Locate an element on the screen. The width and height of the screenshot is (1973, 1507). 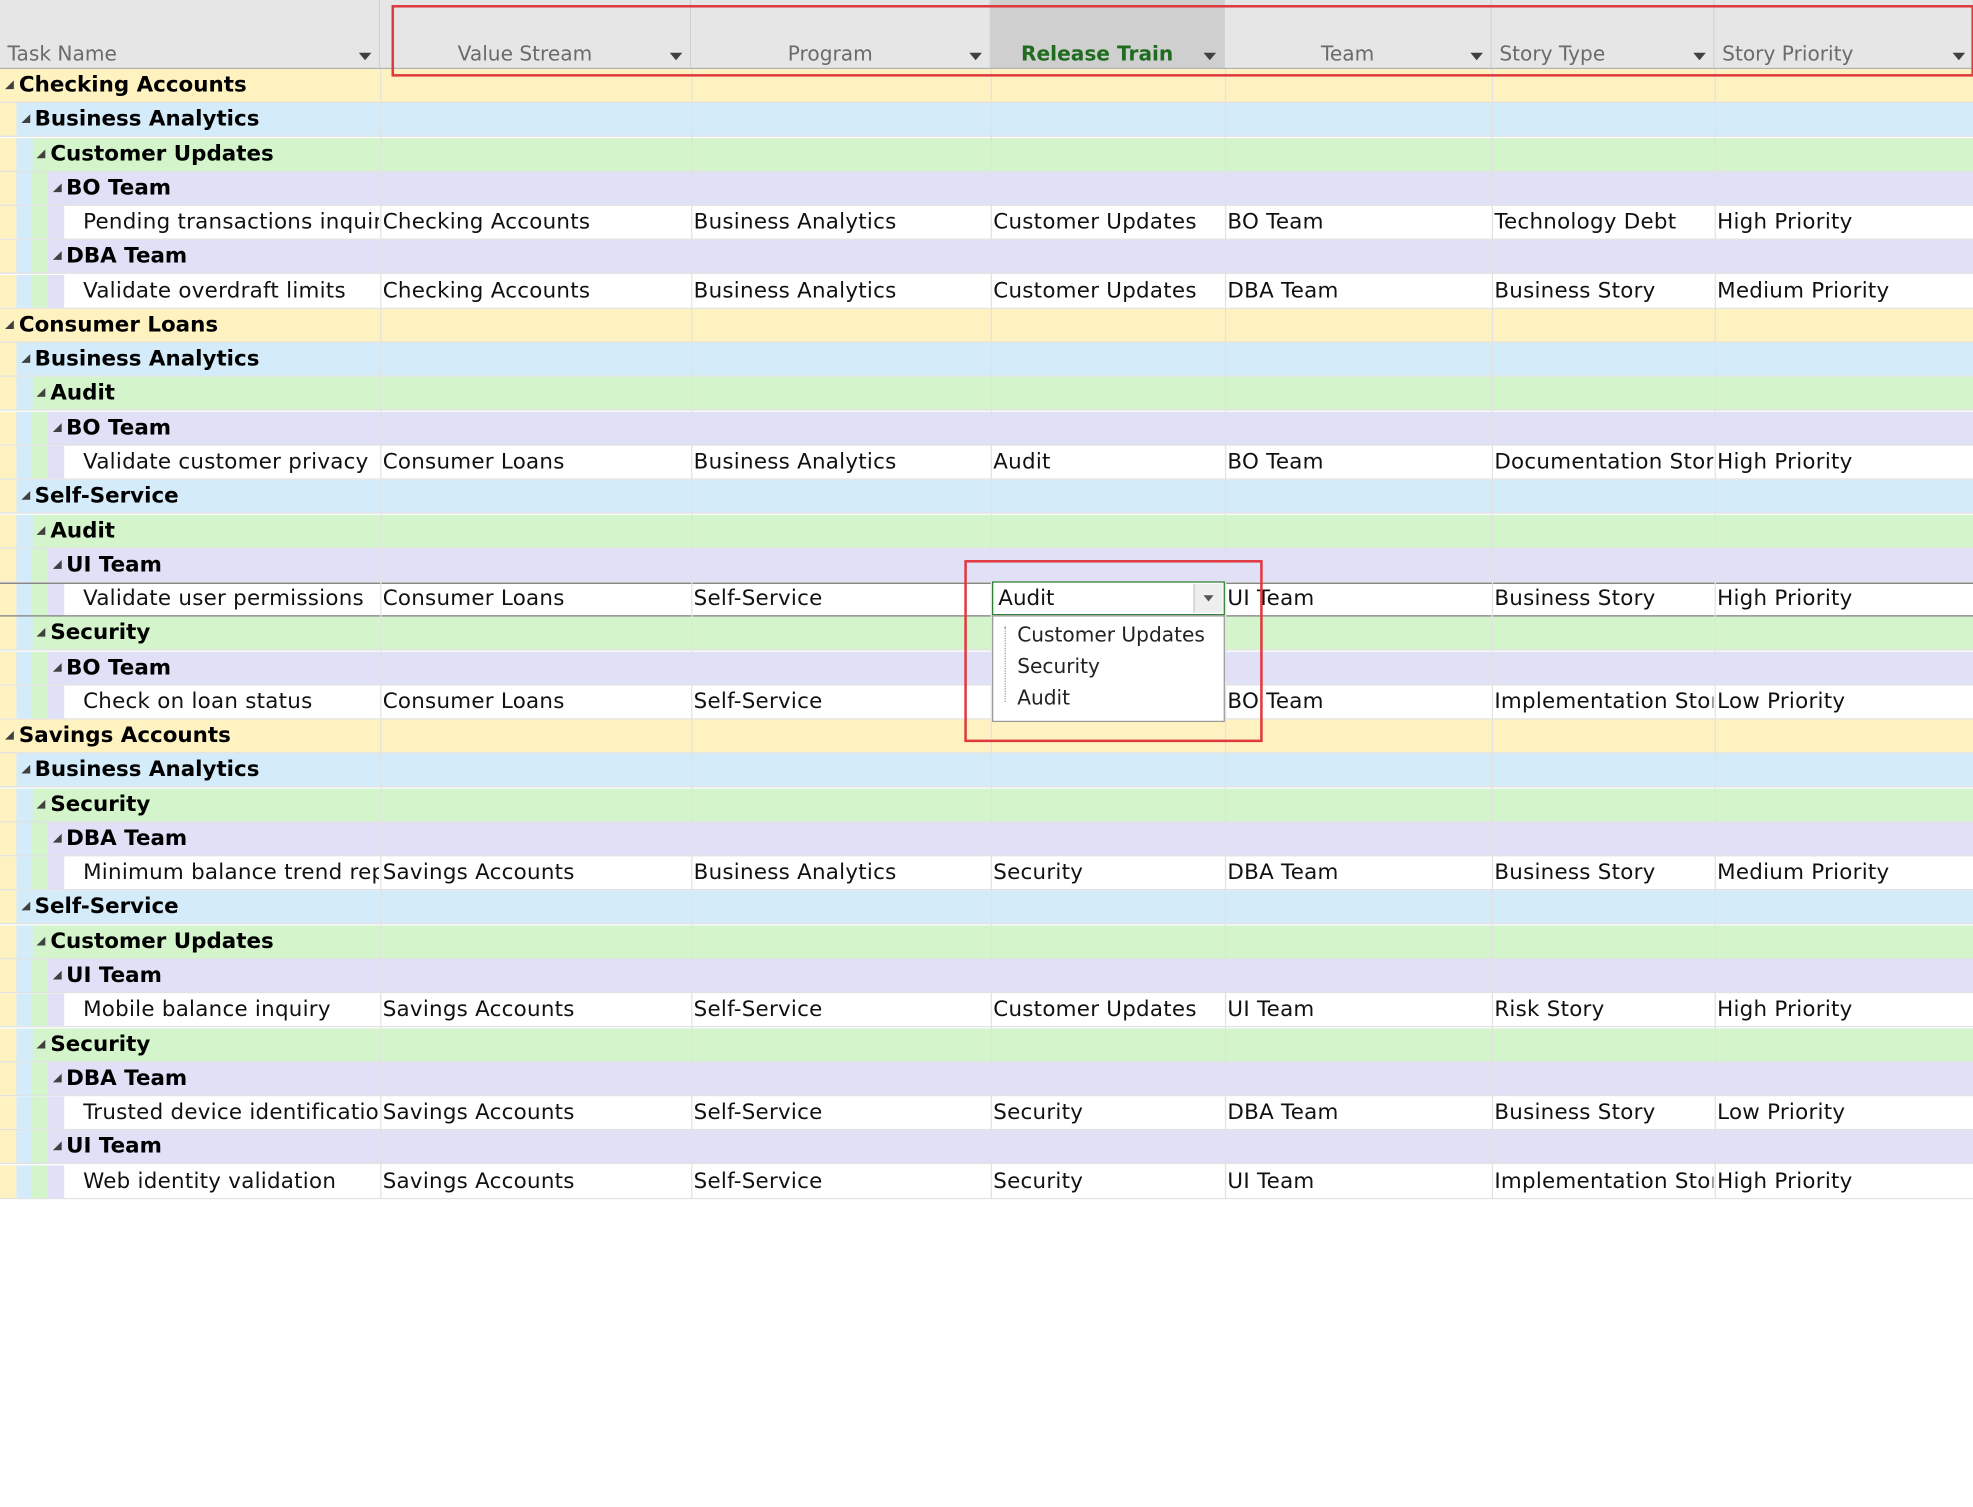
cell-task: Minimum balance trend rep is located at coordinates (231, 872).